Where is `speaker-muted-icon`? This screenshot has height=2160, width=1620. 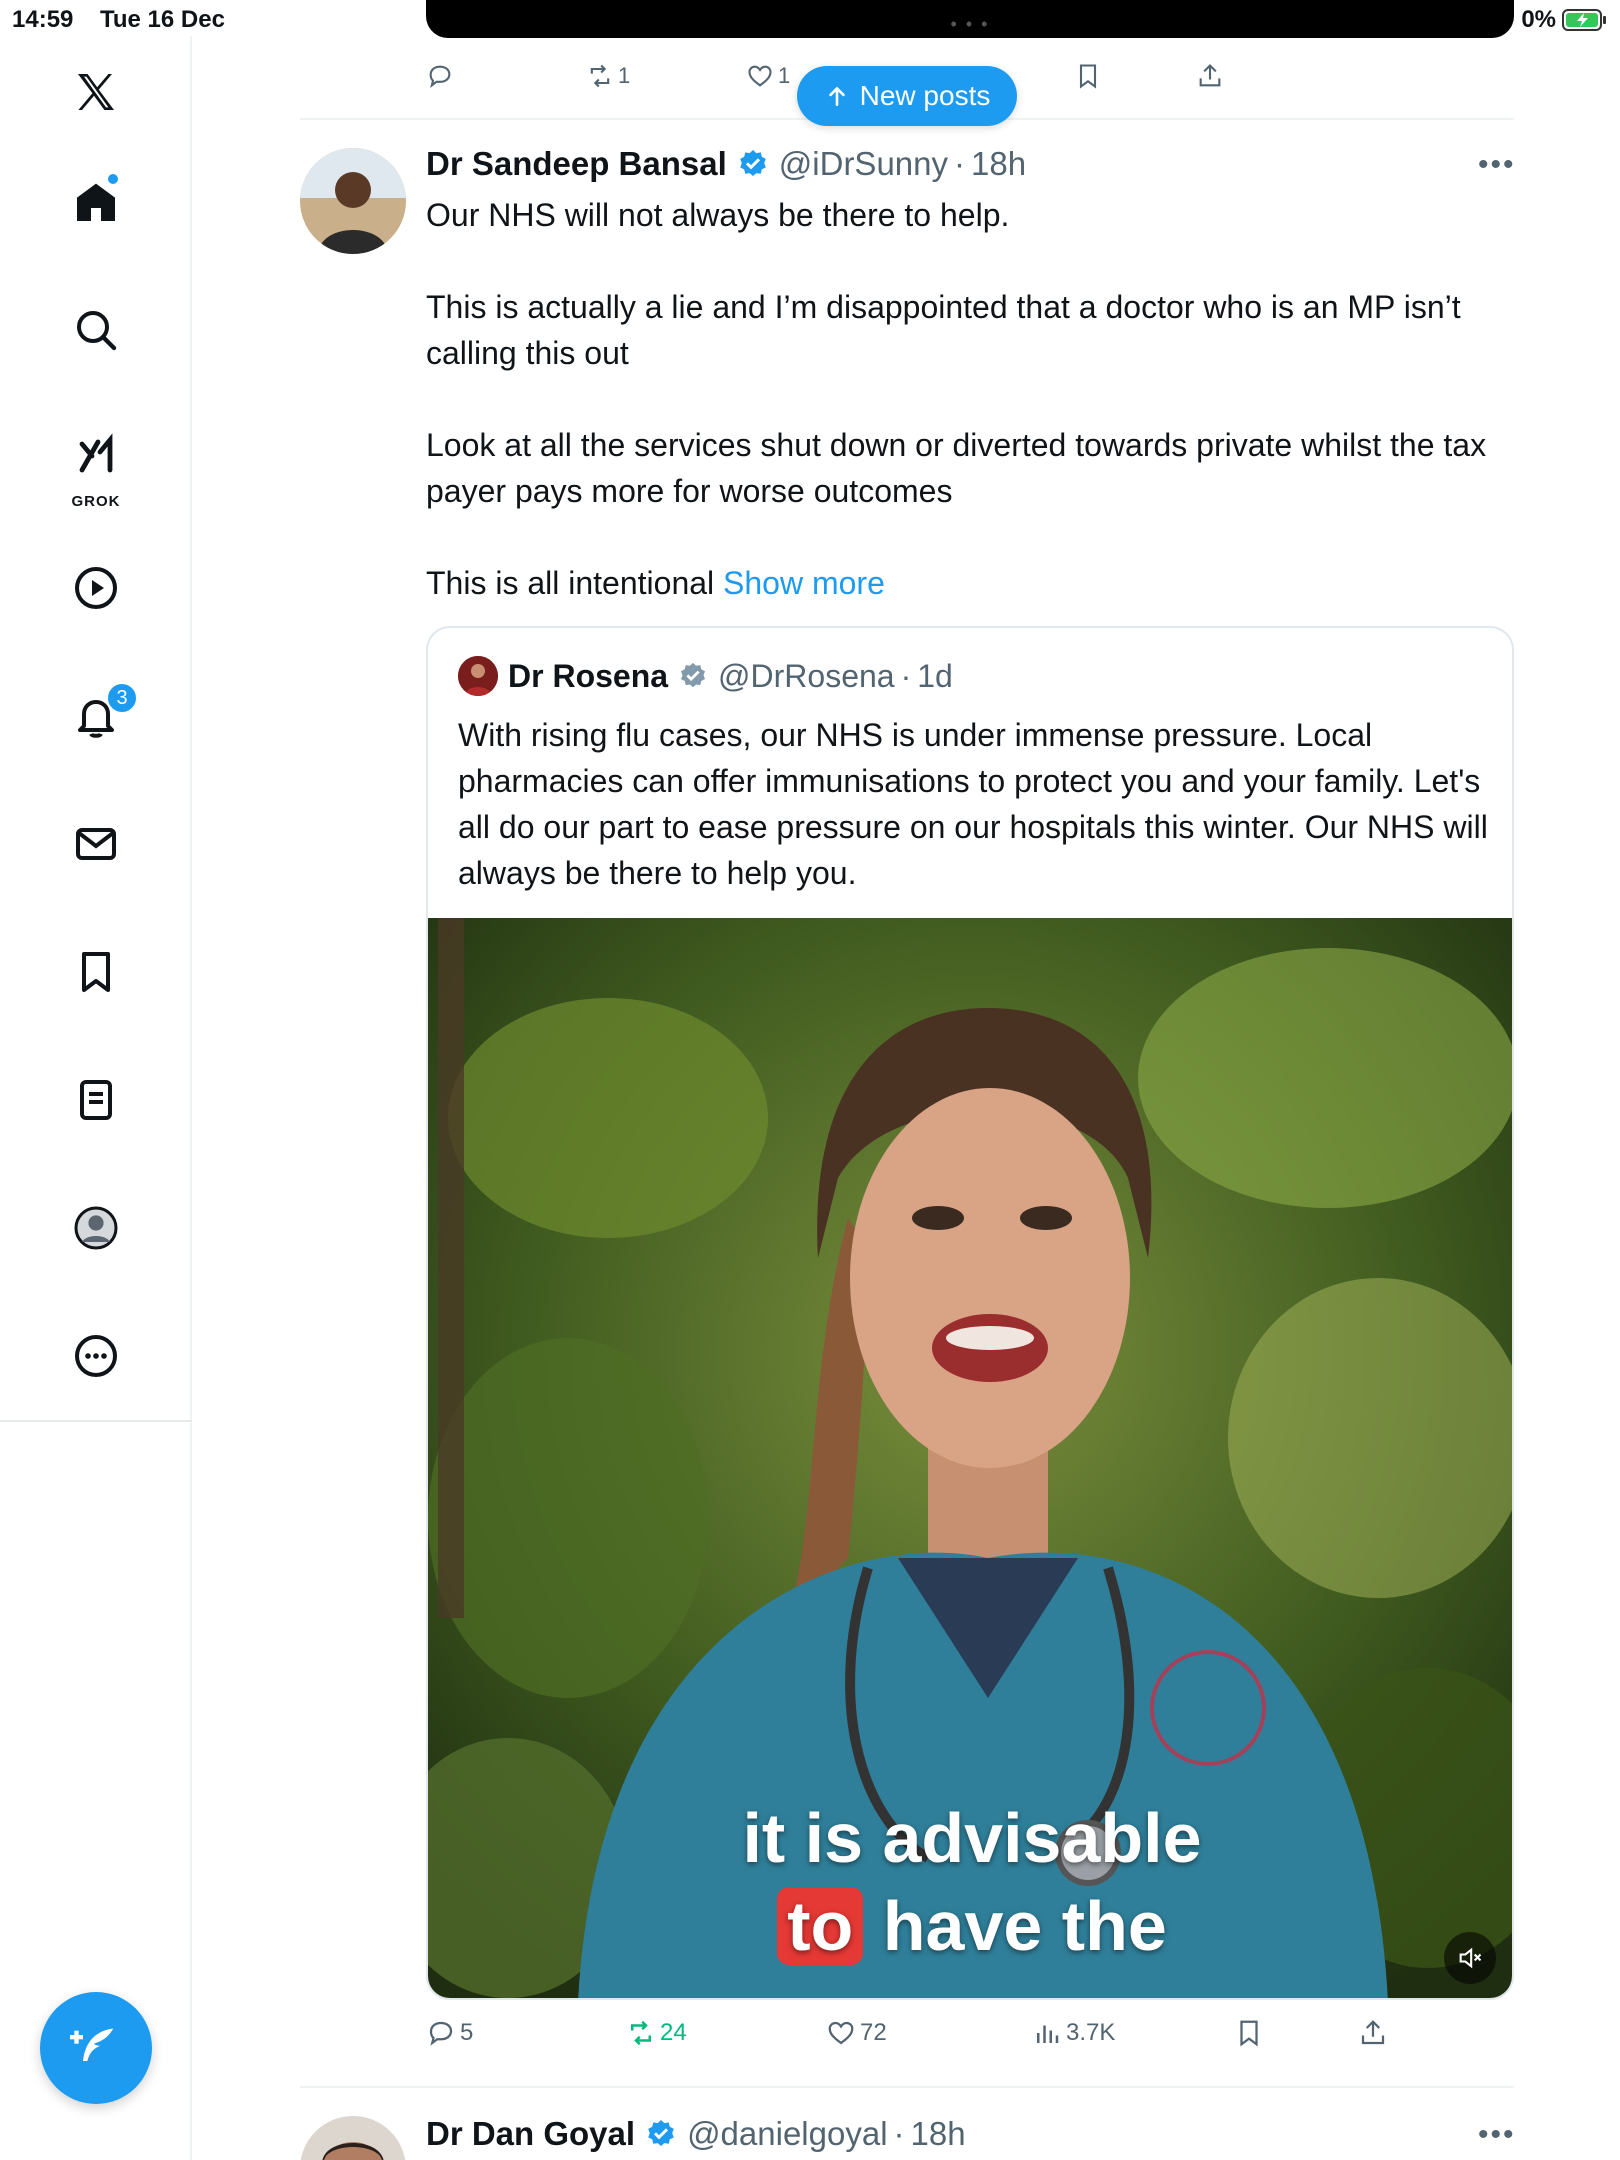 speaker-muted-icon is located at coordinates (1470, 1958).